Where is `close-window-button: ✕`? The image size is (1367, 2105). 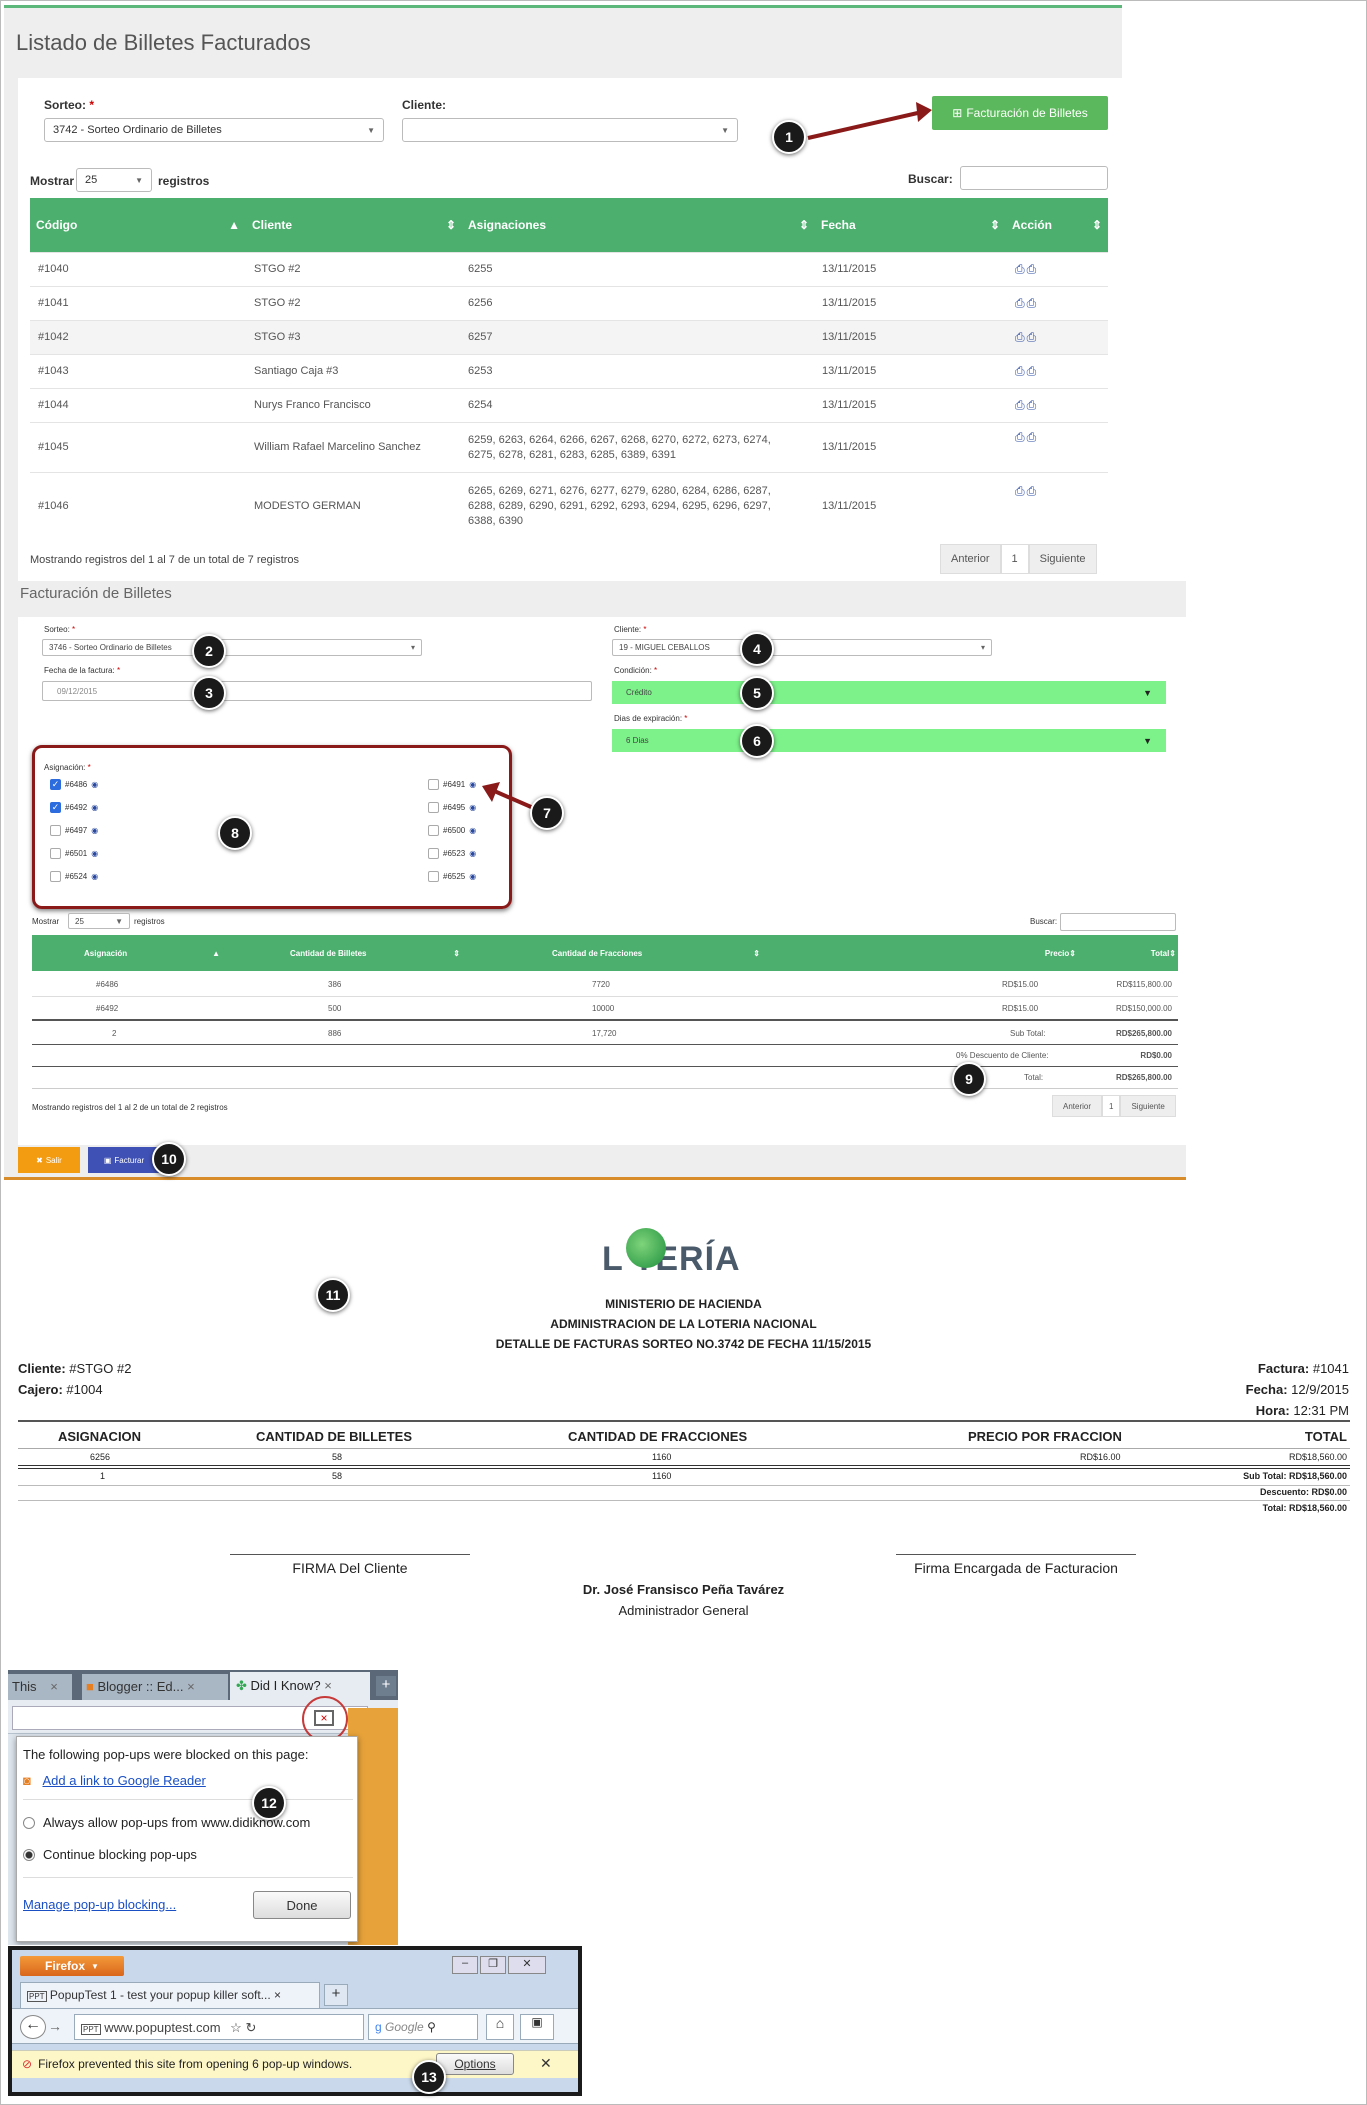
close-window-button: ✕ is located at coordinates (527, 1965).